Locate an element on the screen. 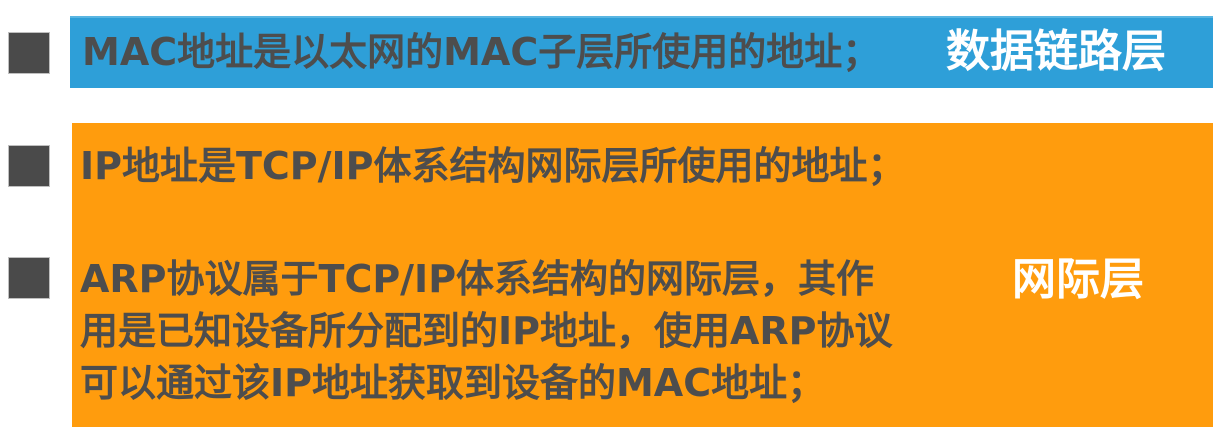 This screenshot has height=438, width=1231. data-link-layer-label: 数据链路层 is located at coordinates (1056, 51).